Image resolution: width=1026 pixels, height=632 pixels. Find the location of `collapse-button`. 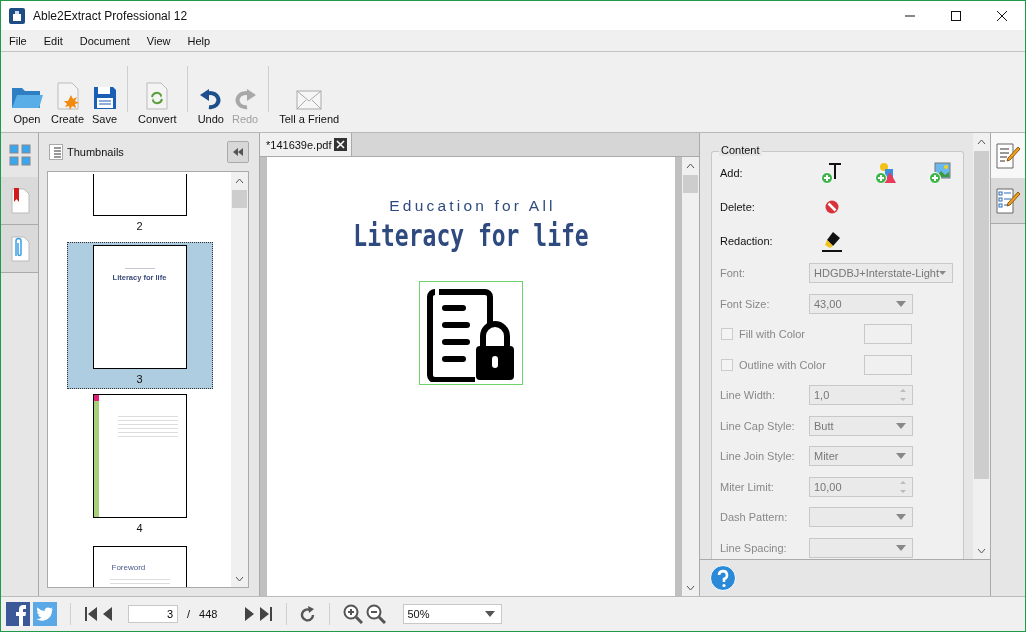

collapse-button is located at coordinates (238, 152).